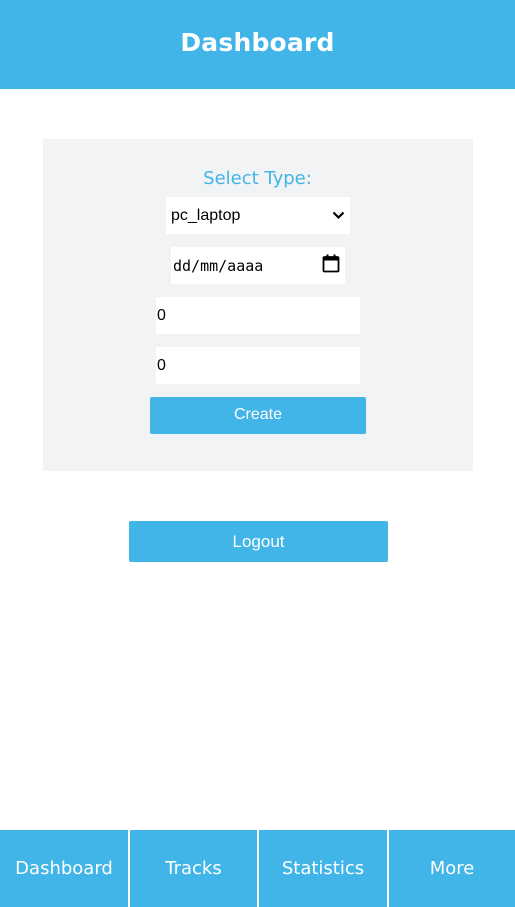 The height and width of the screenshot is (907, 515). What do you see at coordinates (323, 868) in the screenshot?
I see `nav-item-statistics: Statistics` at bounding box center [323, 868].